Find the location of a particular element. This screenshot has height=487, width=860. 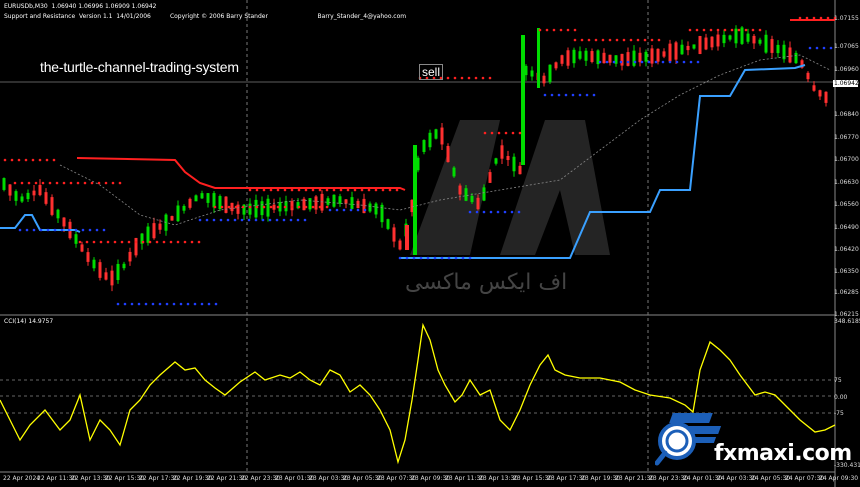

watermark-shape is located at coordinates (555, 187).